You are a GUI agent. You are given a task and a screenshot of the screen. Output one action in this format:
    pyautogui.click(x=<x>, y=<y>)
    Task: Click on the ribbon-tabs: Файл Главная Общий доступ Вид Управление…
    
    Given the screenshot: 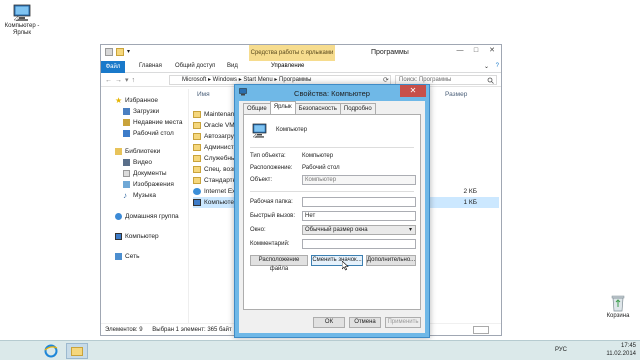 What is the action you would take?
    pyautogui.click(x=301, y=67)
    